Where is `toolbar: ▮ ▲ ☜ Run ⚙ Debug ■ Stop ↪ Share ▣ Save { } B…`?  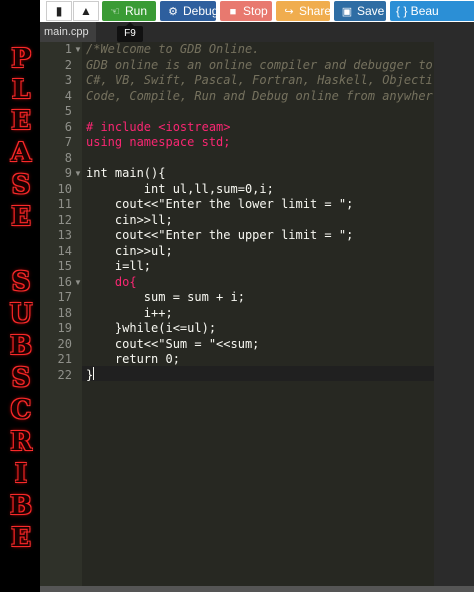
toolbar: ▮ ▲ ☜ Run ⚙ Debug ■ Stop ↪ Share ▣ Save { } B… is located at coordinates (257, 11).